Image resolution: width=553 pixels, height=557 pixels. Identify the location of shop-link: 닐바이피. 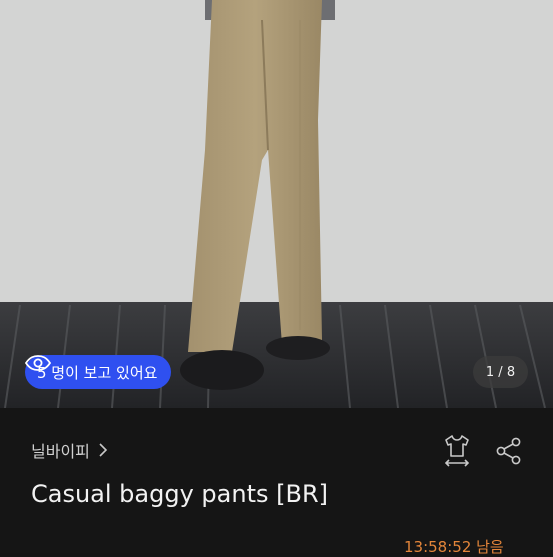
(69, 450).